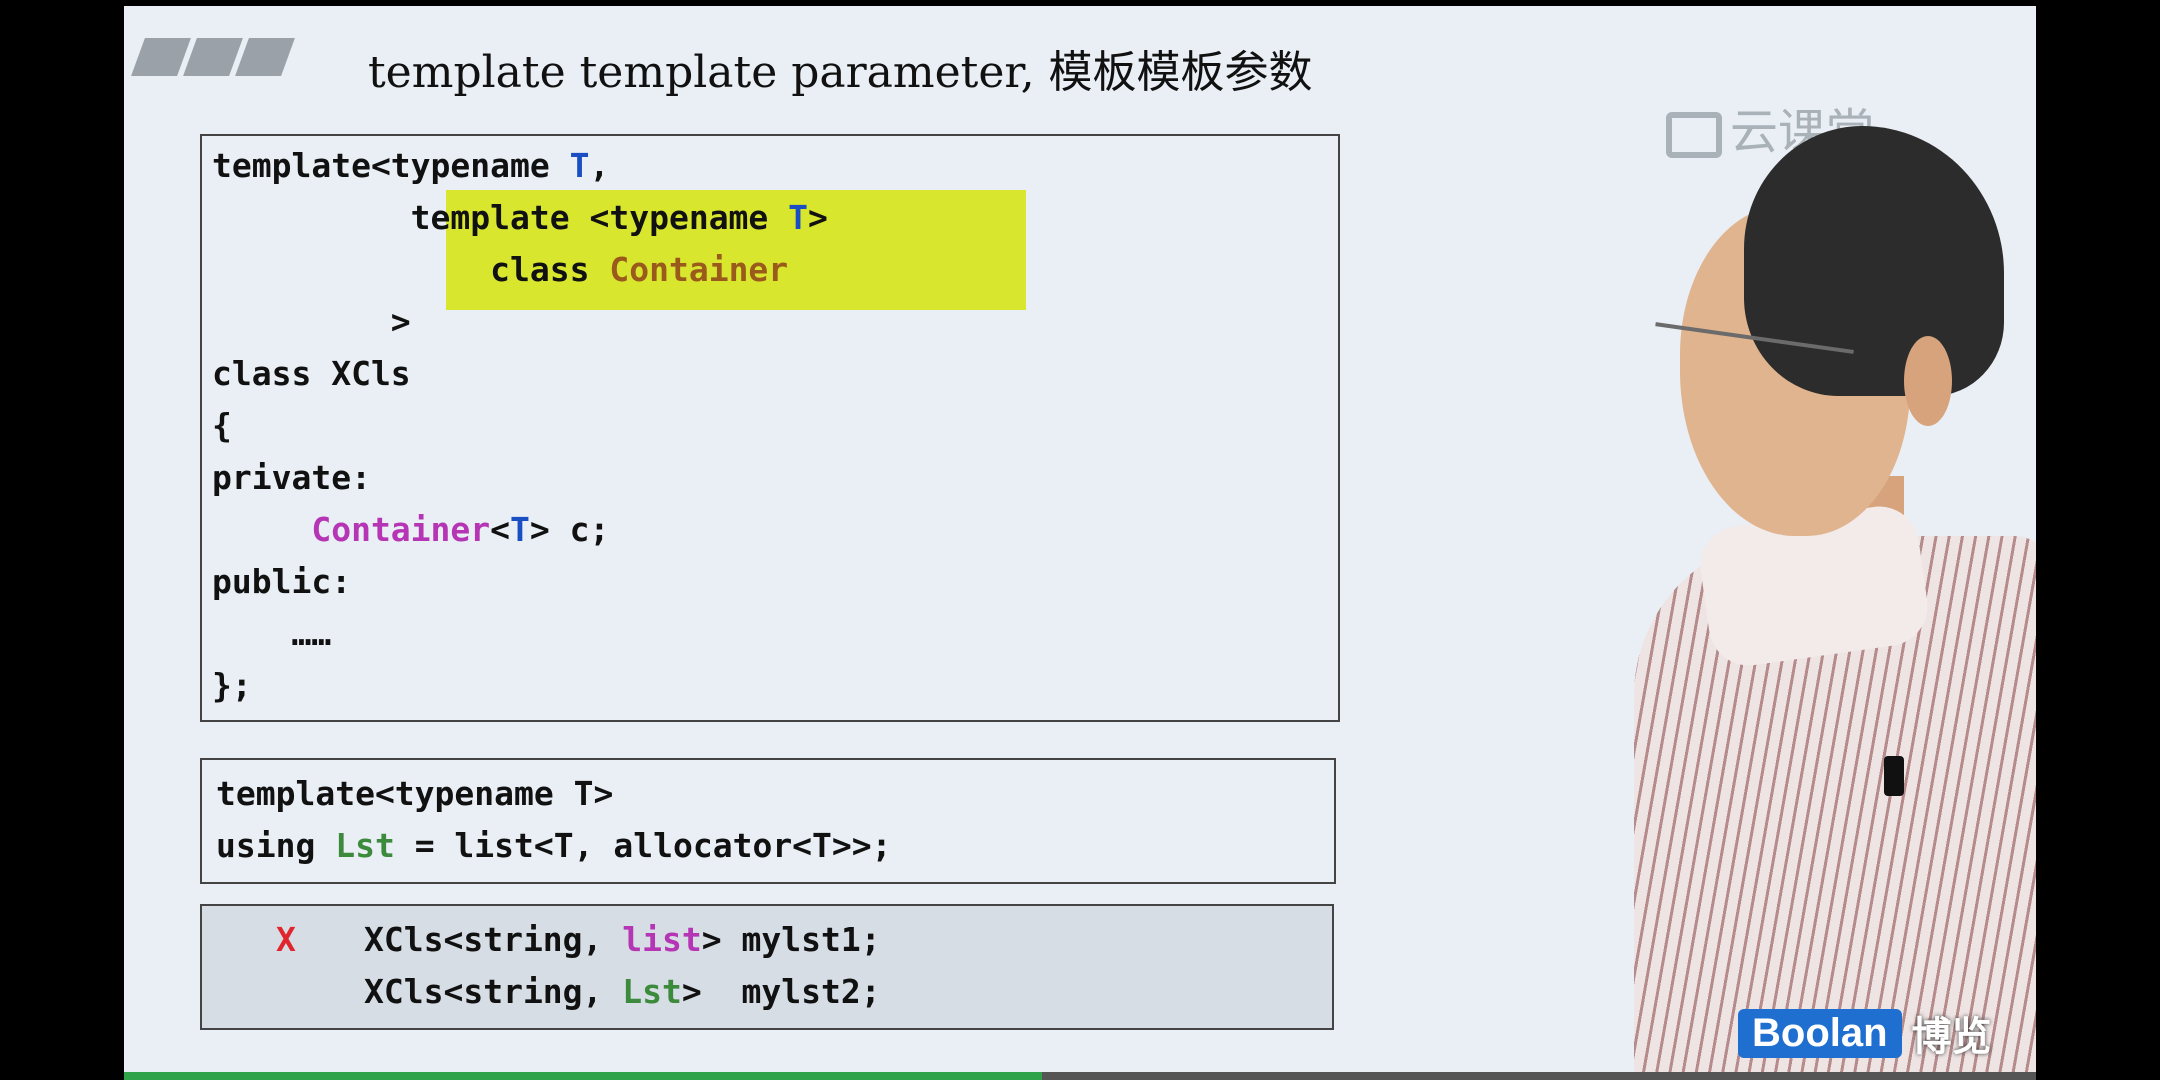  What do you see at coordinates (1874, 261) in the screenshot?
I see `presenter-hair` at bounding box center [1874, 261].